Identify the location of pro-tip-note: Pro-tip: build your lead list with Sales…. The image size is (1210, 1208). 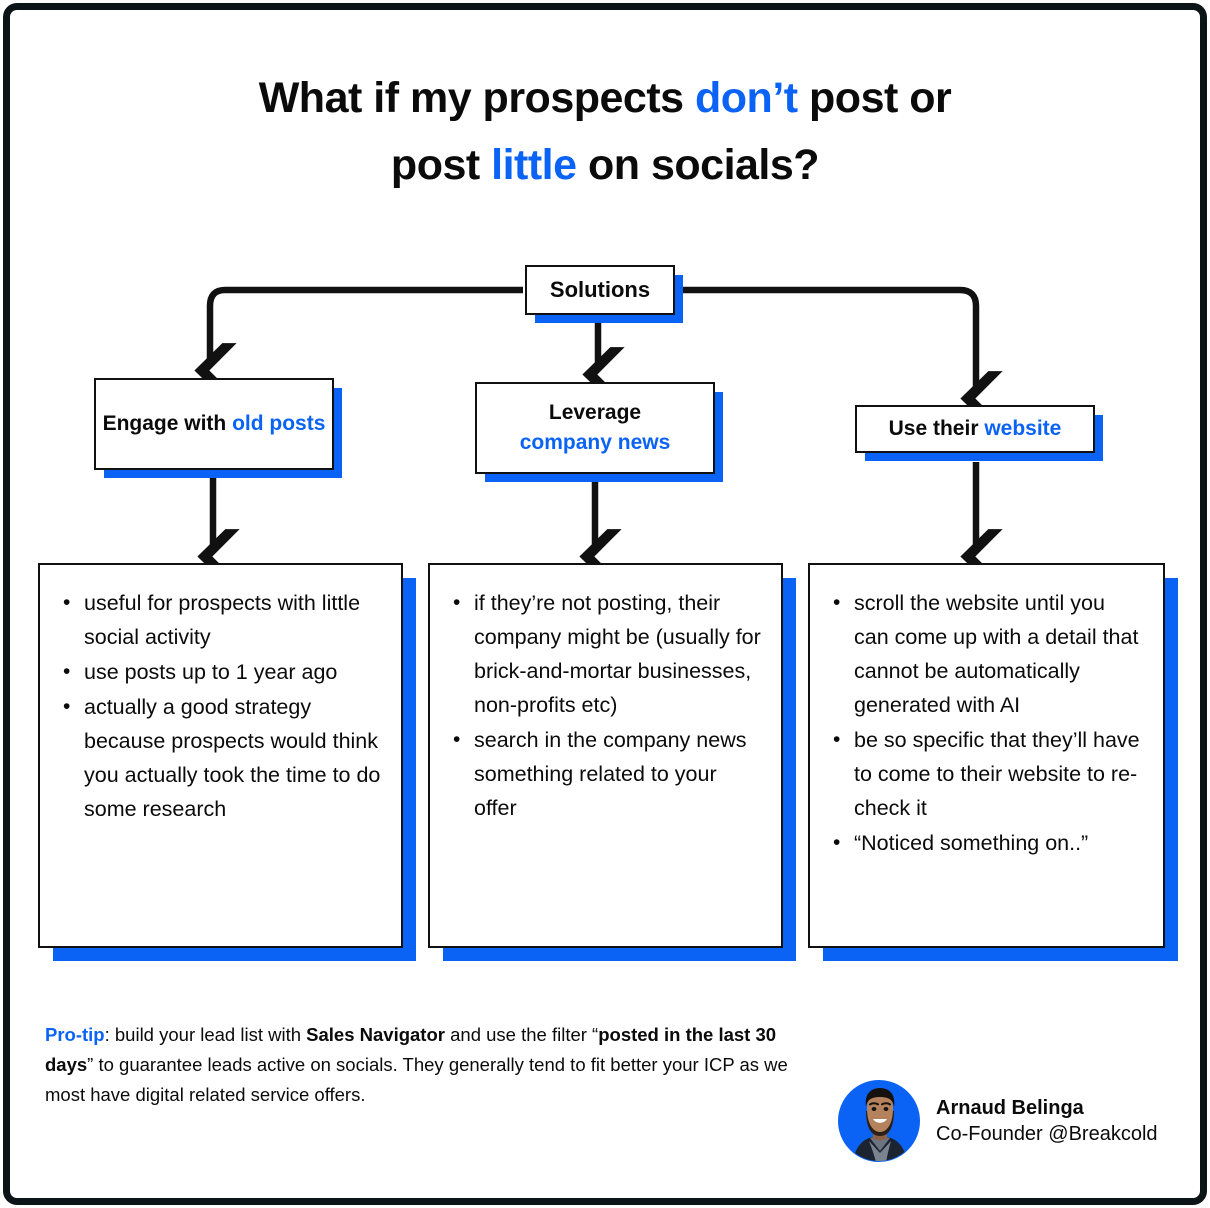
(427, 1065).